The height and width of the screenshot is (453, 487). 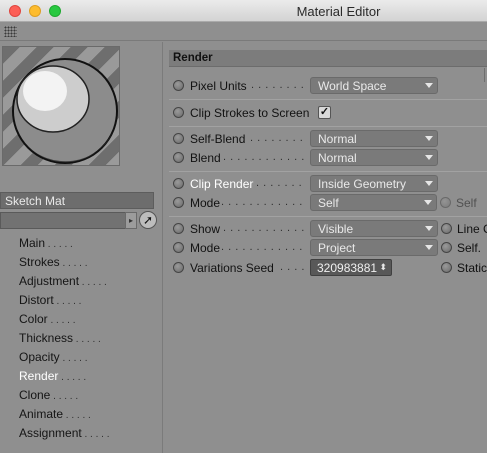 What do you see at coordinates (472, 229) in the screenshot?
I see `line-label: Line C` at bounding box center [472, 229].